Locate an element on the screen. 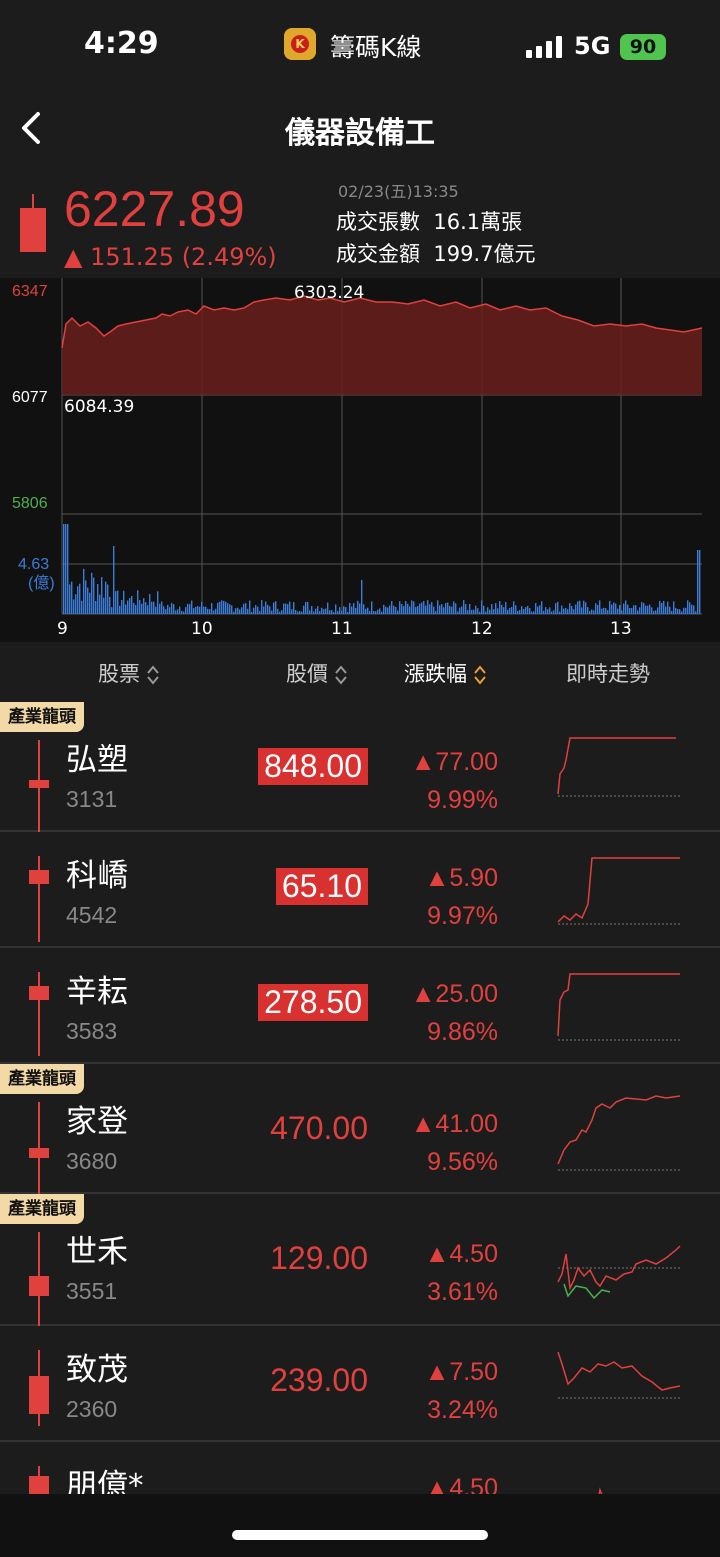  stock-row: 產業龍頭 弘塑 3131 848.00 ▲77.00 9.99% is located at coordinates (360, 770).